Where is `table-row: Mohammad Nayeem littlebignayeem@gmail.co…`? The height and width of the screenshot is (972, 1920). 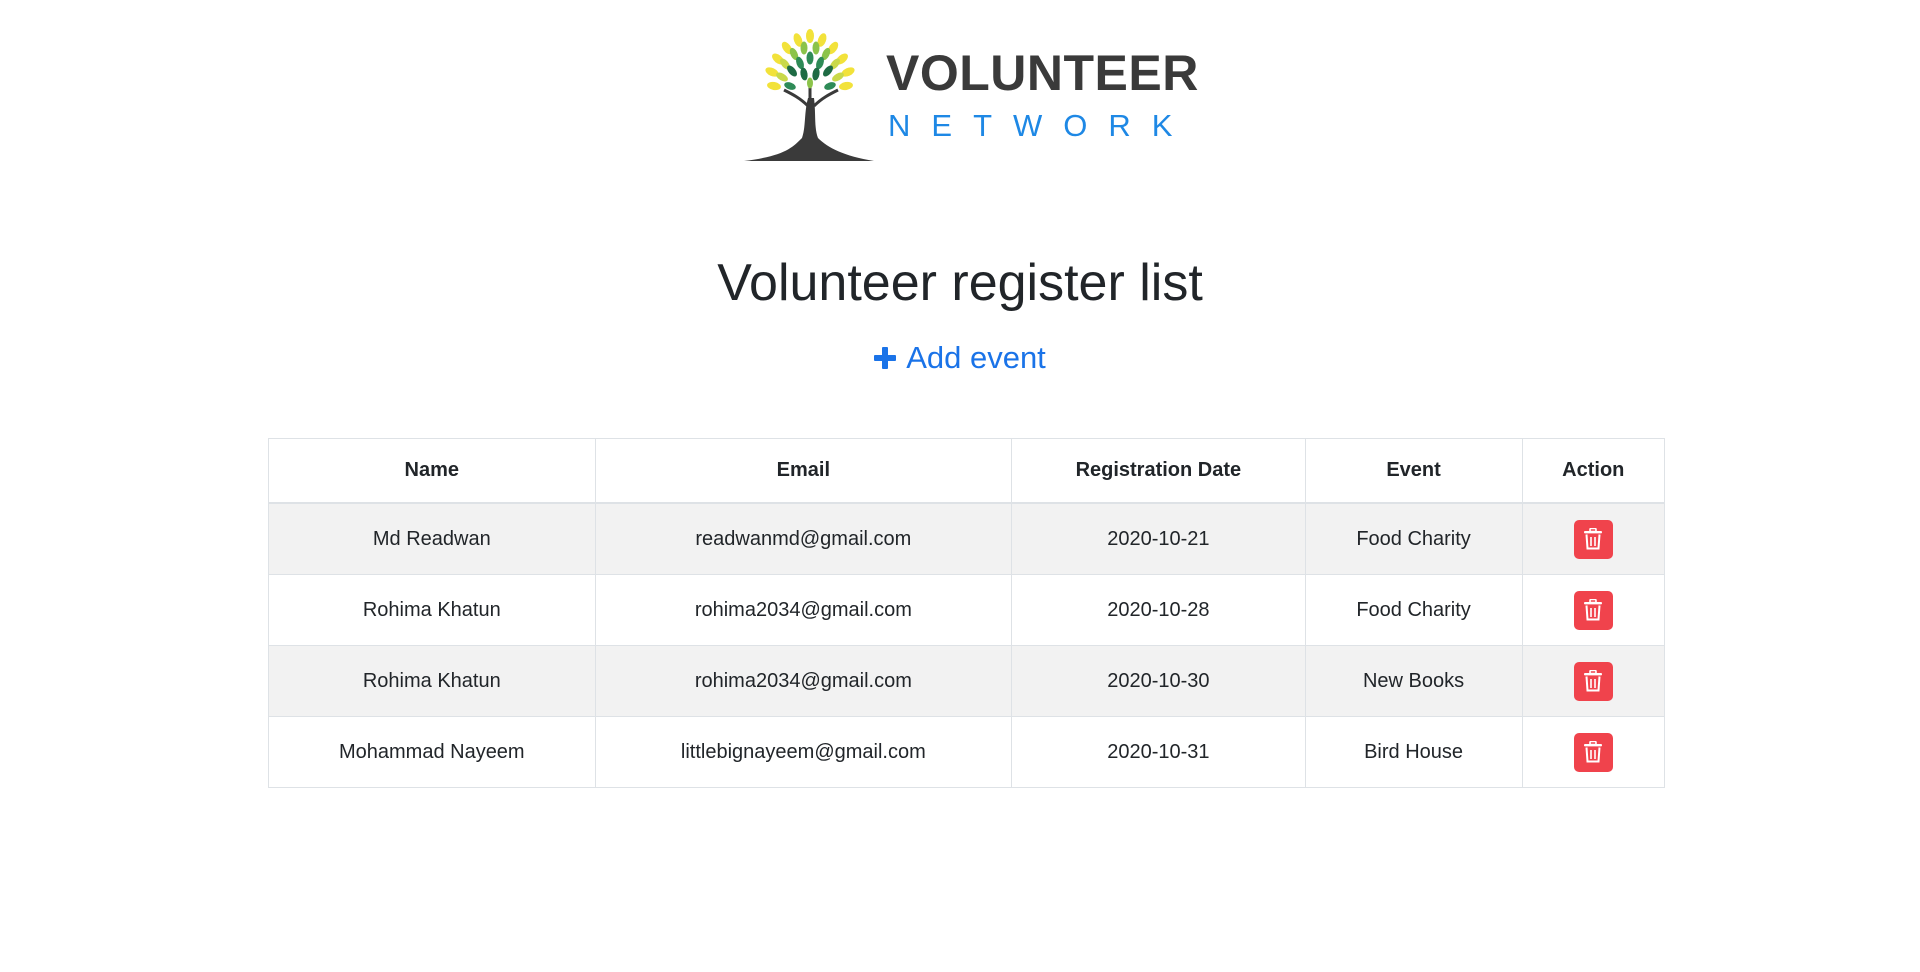 table-row: Mohammad Nayeem littlebignayeem@gmail.co… is located at coordinates (967, 752).